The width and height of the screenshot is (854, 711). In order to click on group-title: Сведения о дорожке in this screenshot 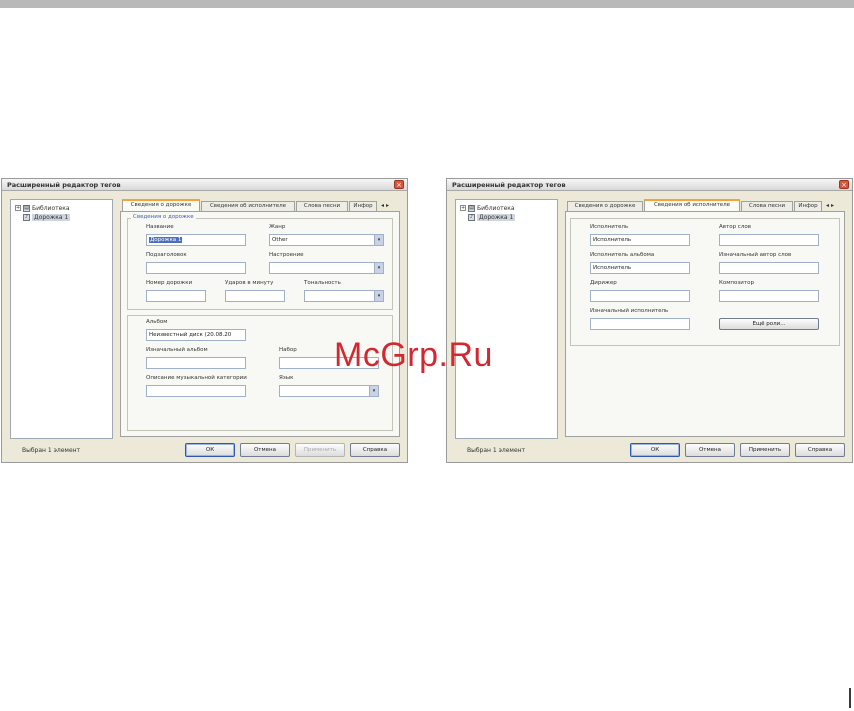, I will do `click(163, 217)`.